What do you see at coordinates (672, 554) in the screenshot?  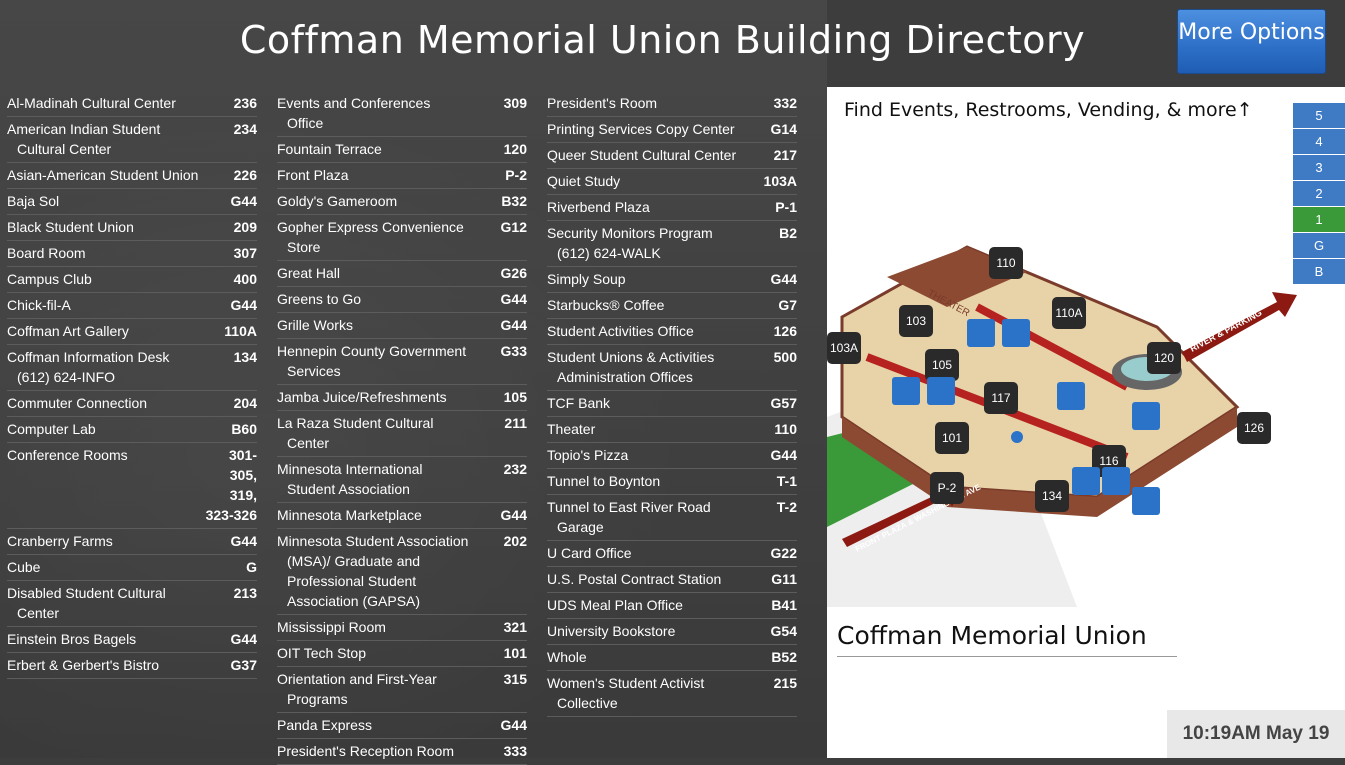 I see `directory-row: U Card Office G22` at bounding box center [672, 554].